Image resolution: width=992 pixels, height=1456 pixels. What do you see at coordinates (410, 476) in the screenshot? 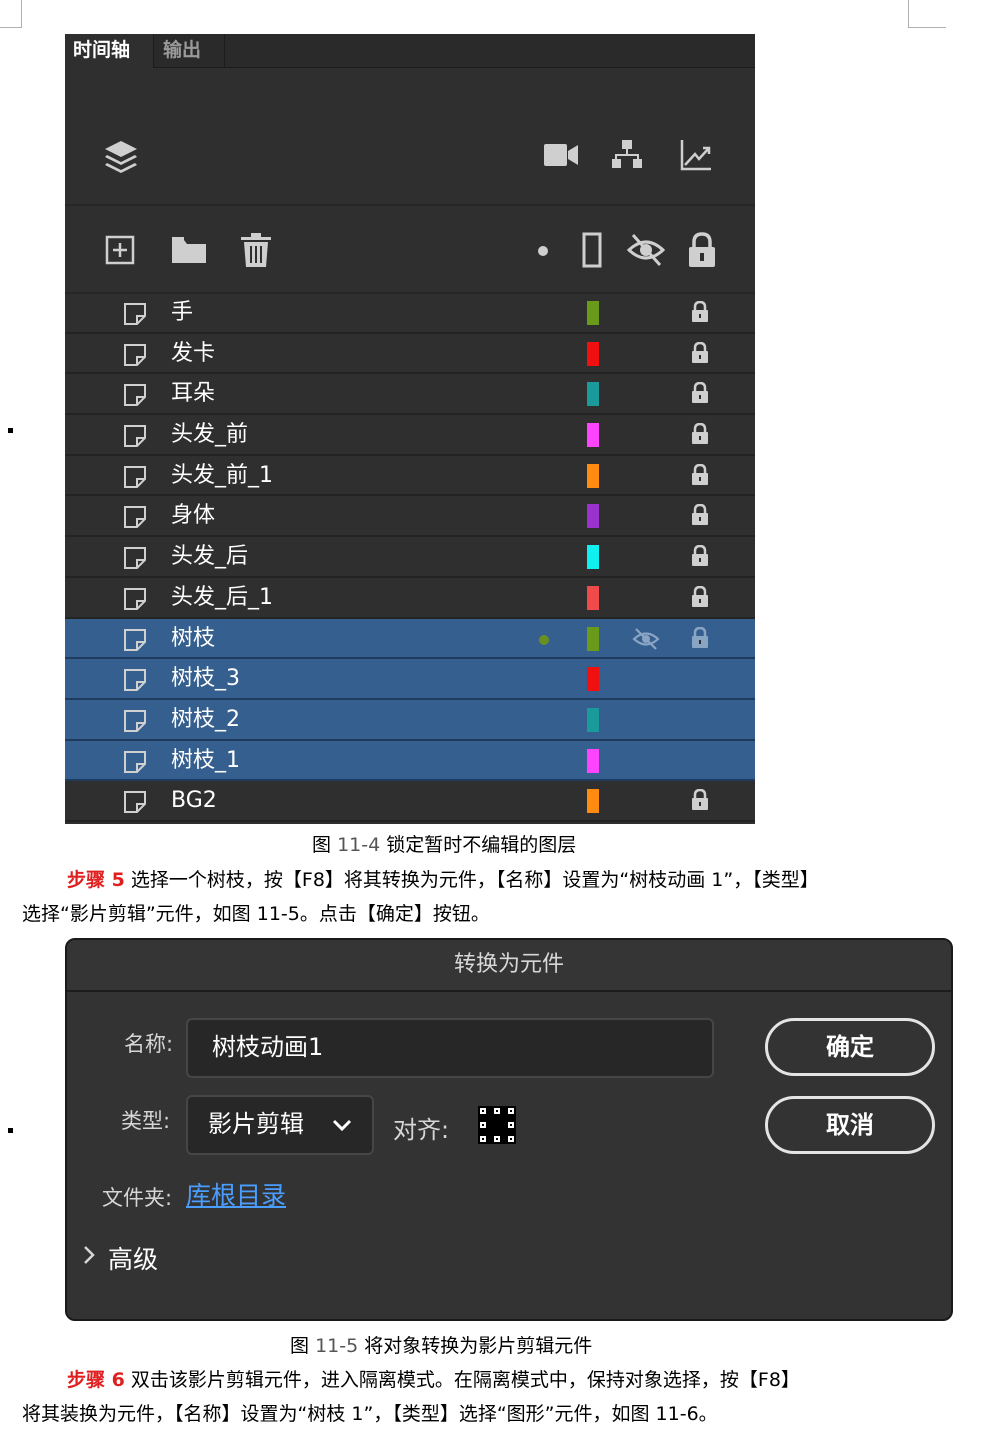
I see `layer-row: 头发_前_1` at bounding box center [410, 476].